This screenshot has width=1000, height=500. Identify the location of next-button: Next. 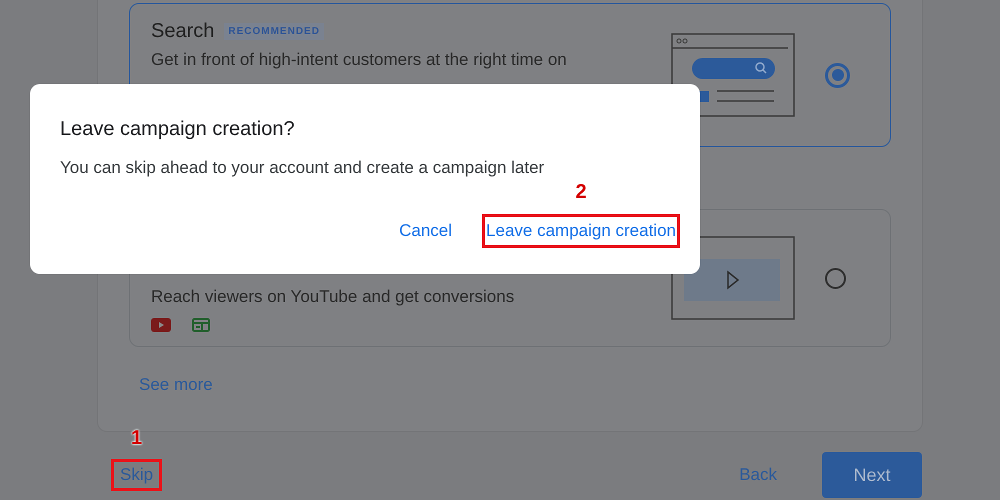
(872, 475).